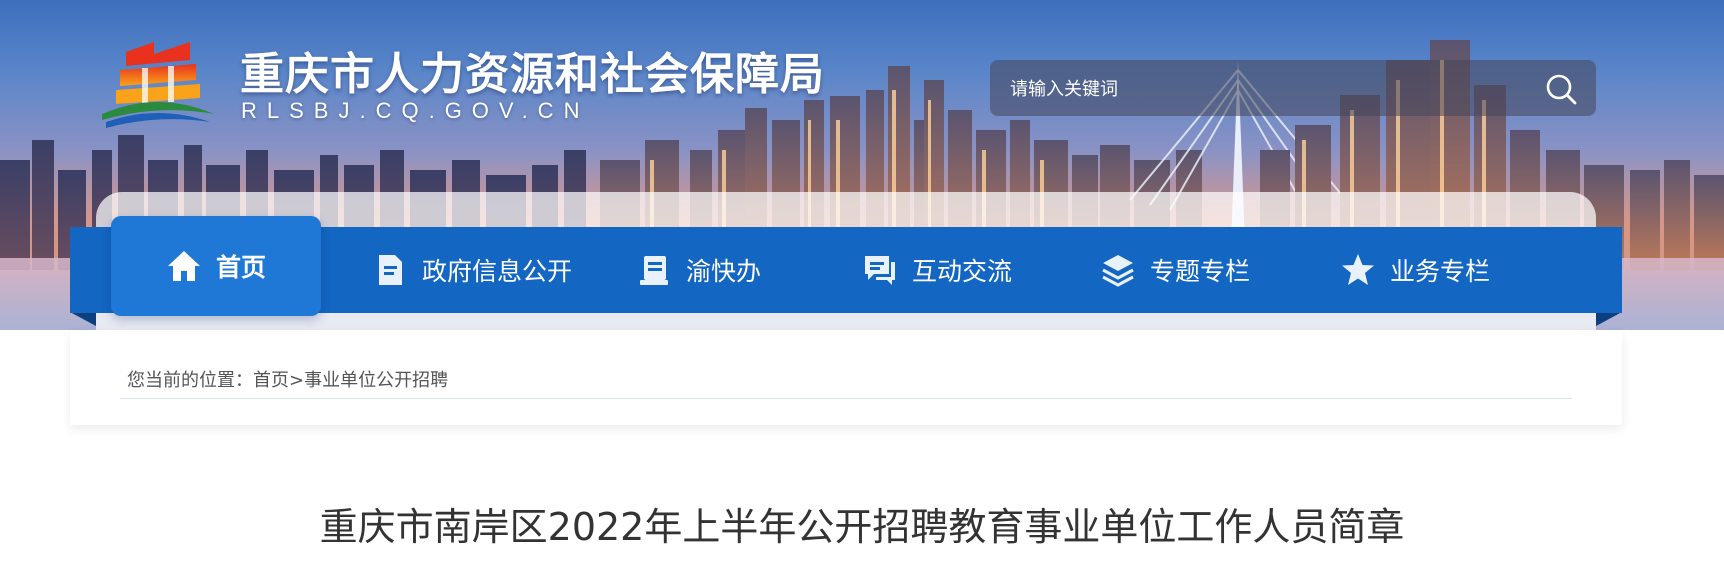 The width and height of the screenshot is (1724, 569). I want to click on breadcrumb-home-link: 首页, so click(271, 380).